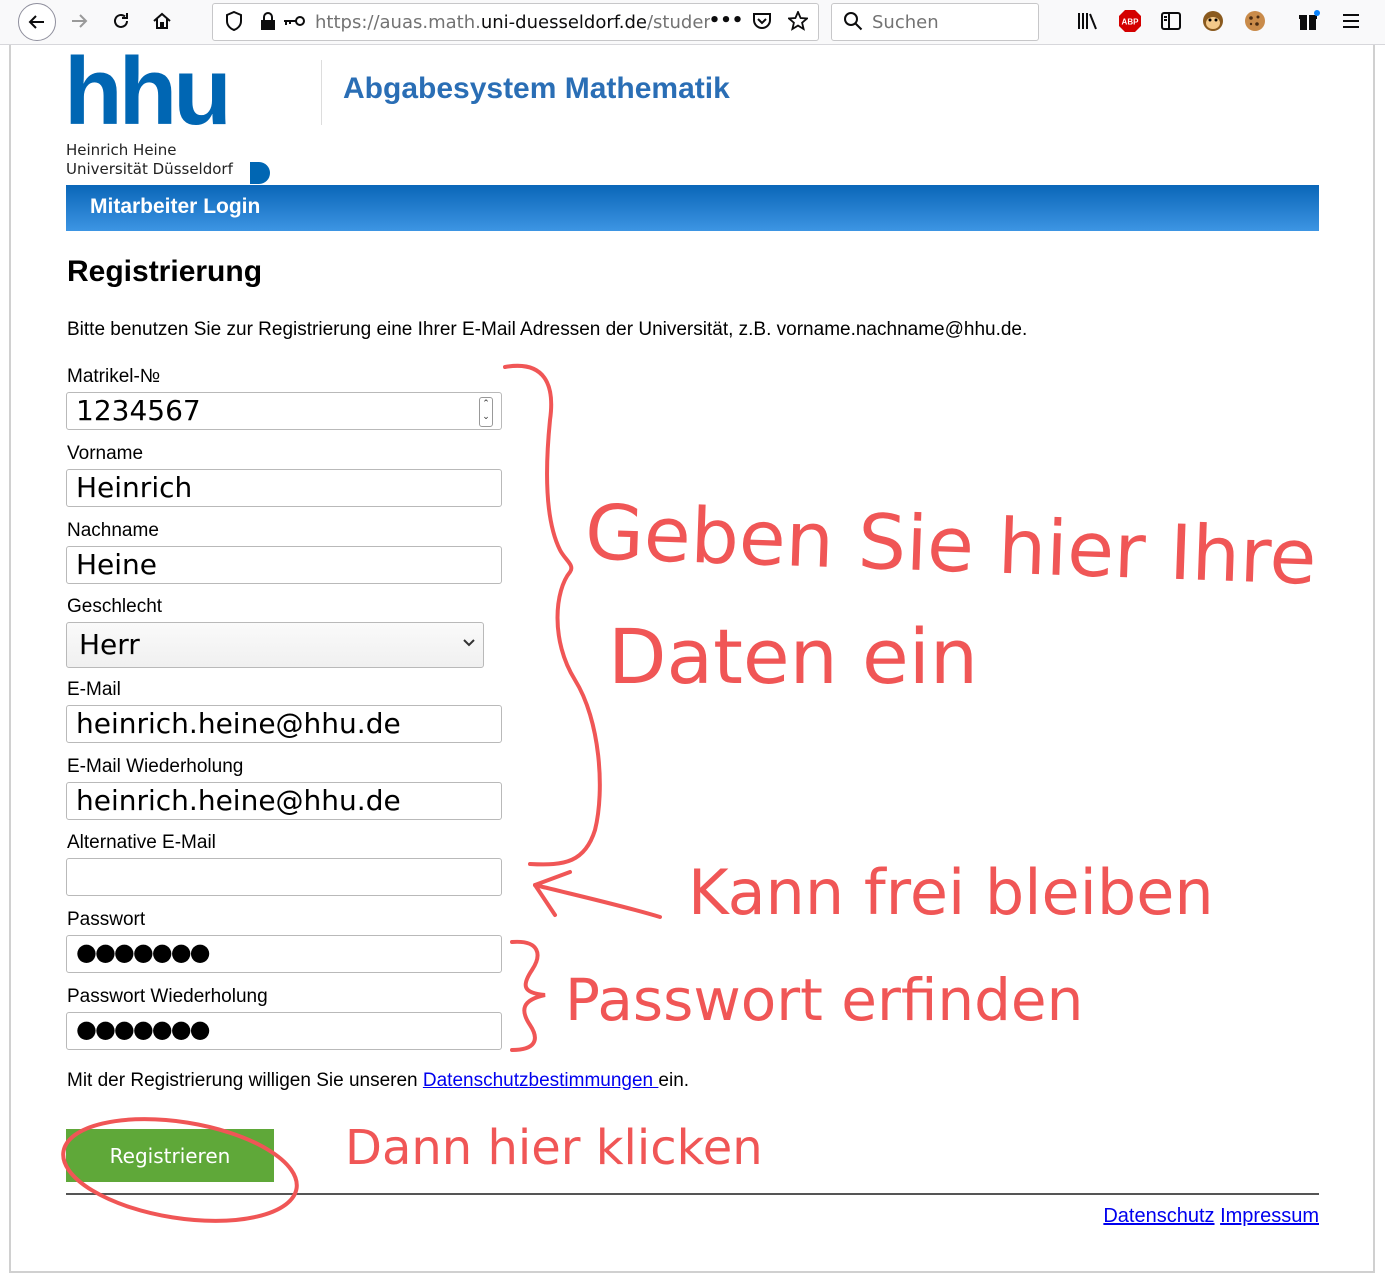  I want to click on password-repeat-label: Passwort Wiederholung, so click(167, 996).